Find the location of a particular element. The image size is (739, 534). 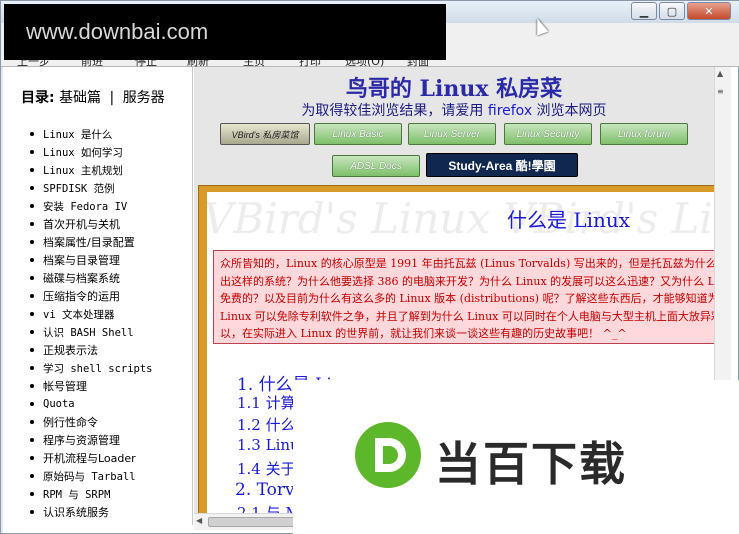

nav-adsl-docs: ADSL Docs is located at coordinates (376, 166).